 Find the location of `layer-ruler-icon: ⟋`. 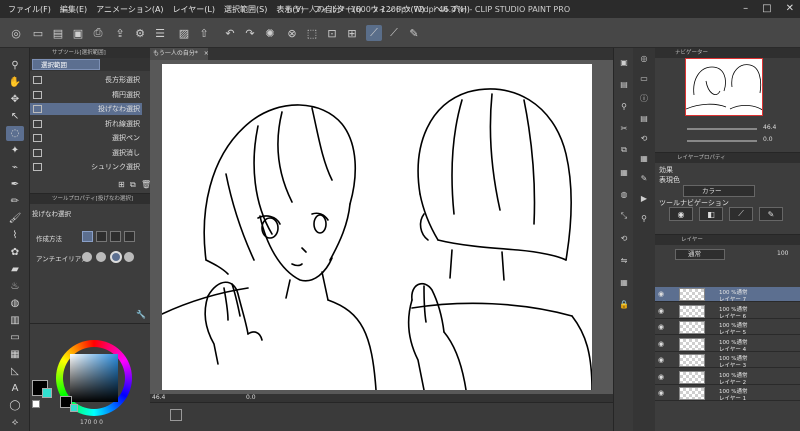

layer-ruler-icon: ⟋ is located at coordinates (741, 214).